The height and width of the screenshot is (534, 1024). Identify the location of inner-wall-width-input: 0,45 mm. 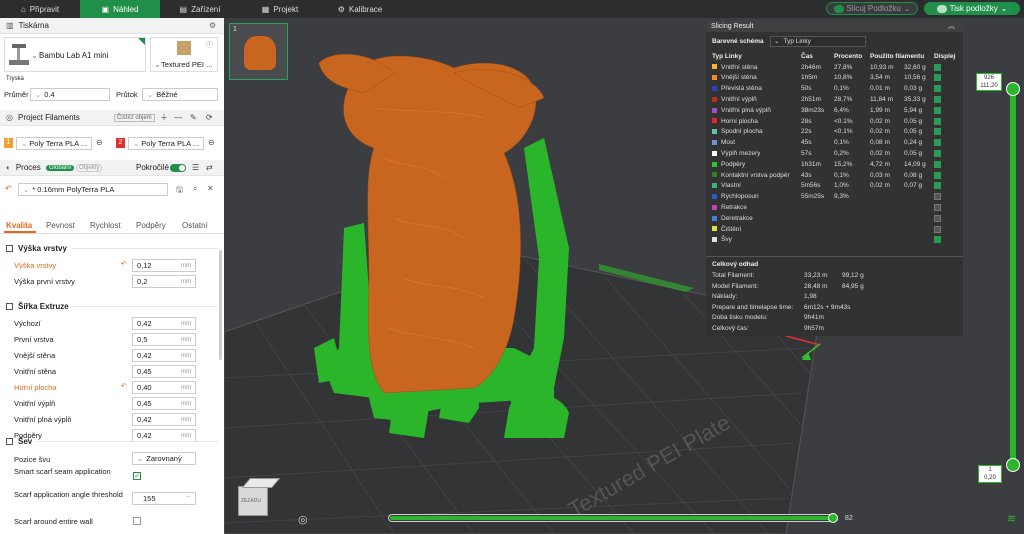
(164, 371).